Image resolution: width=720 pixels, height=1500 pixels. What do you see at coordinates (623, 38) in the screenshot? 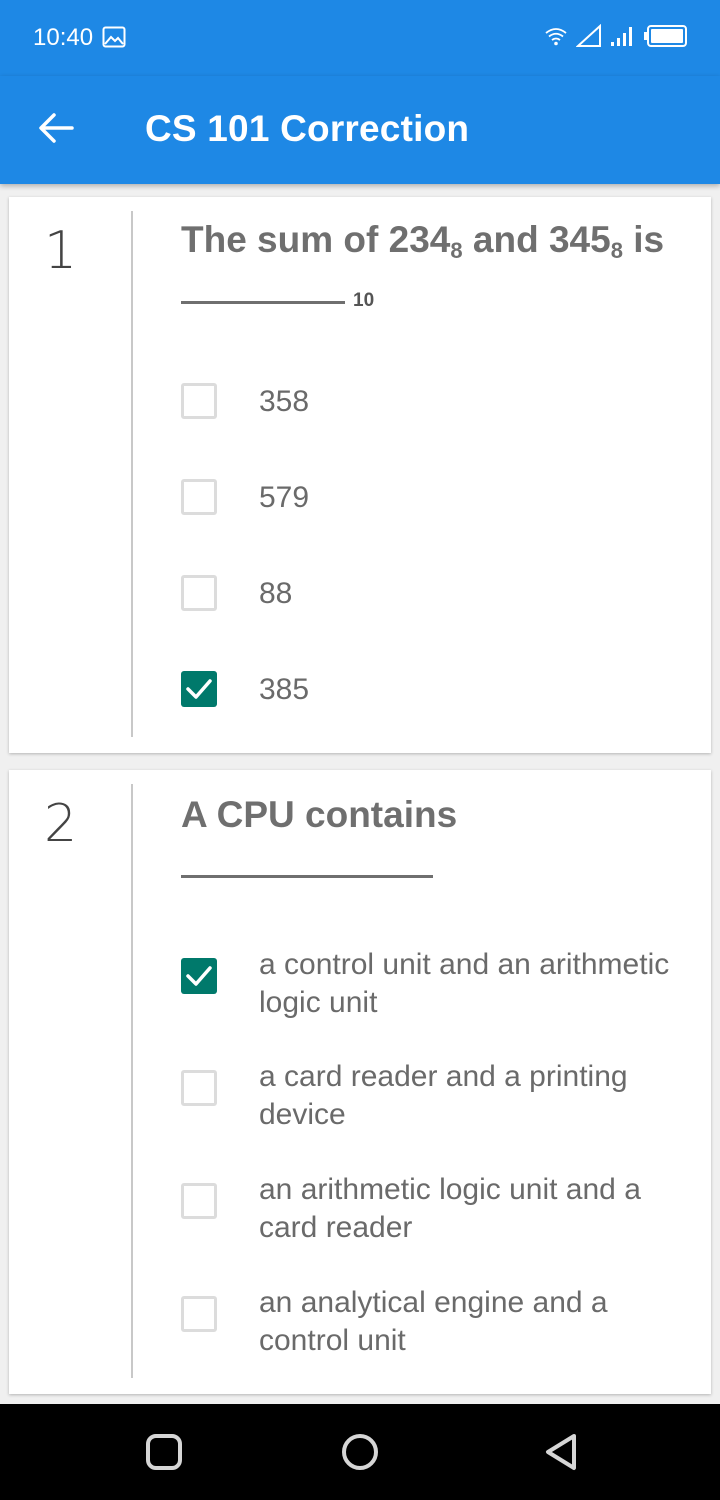
I see `signal-bars-icon` at bounding box center [623, 38].